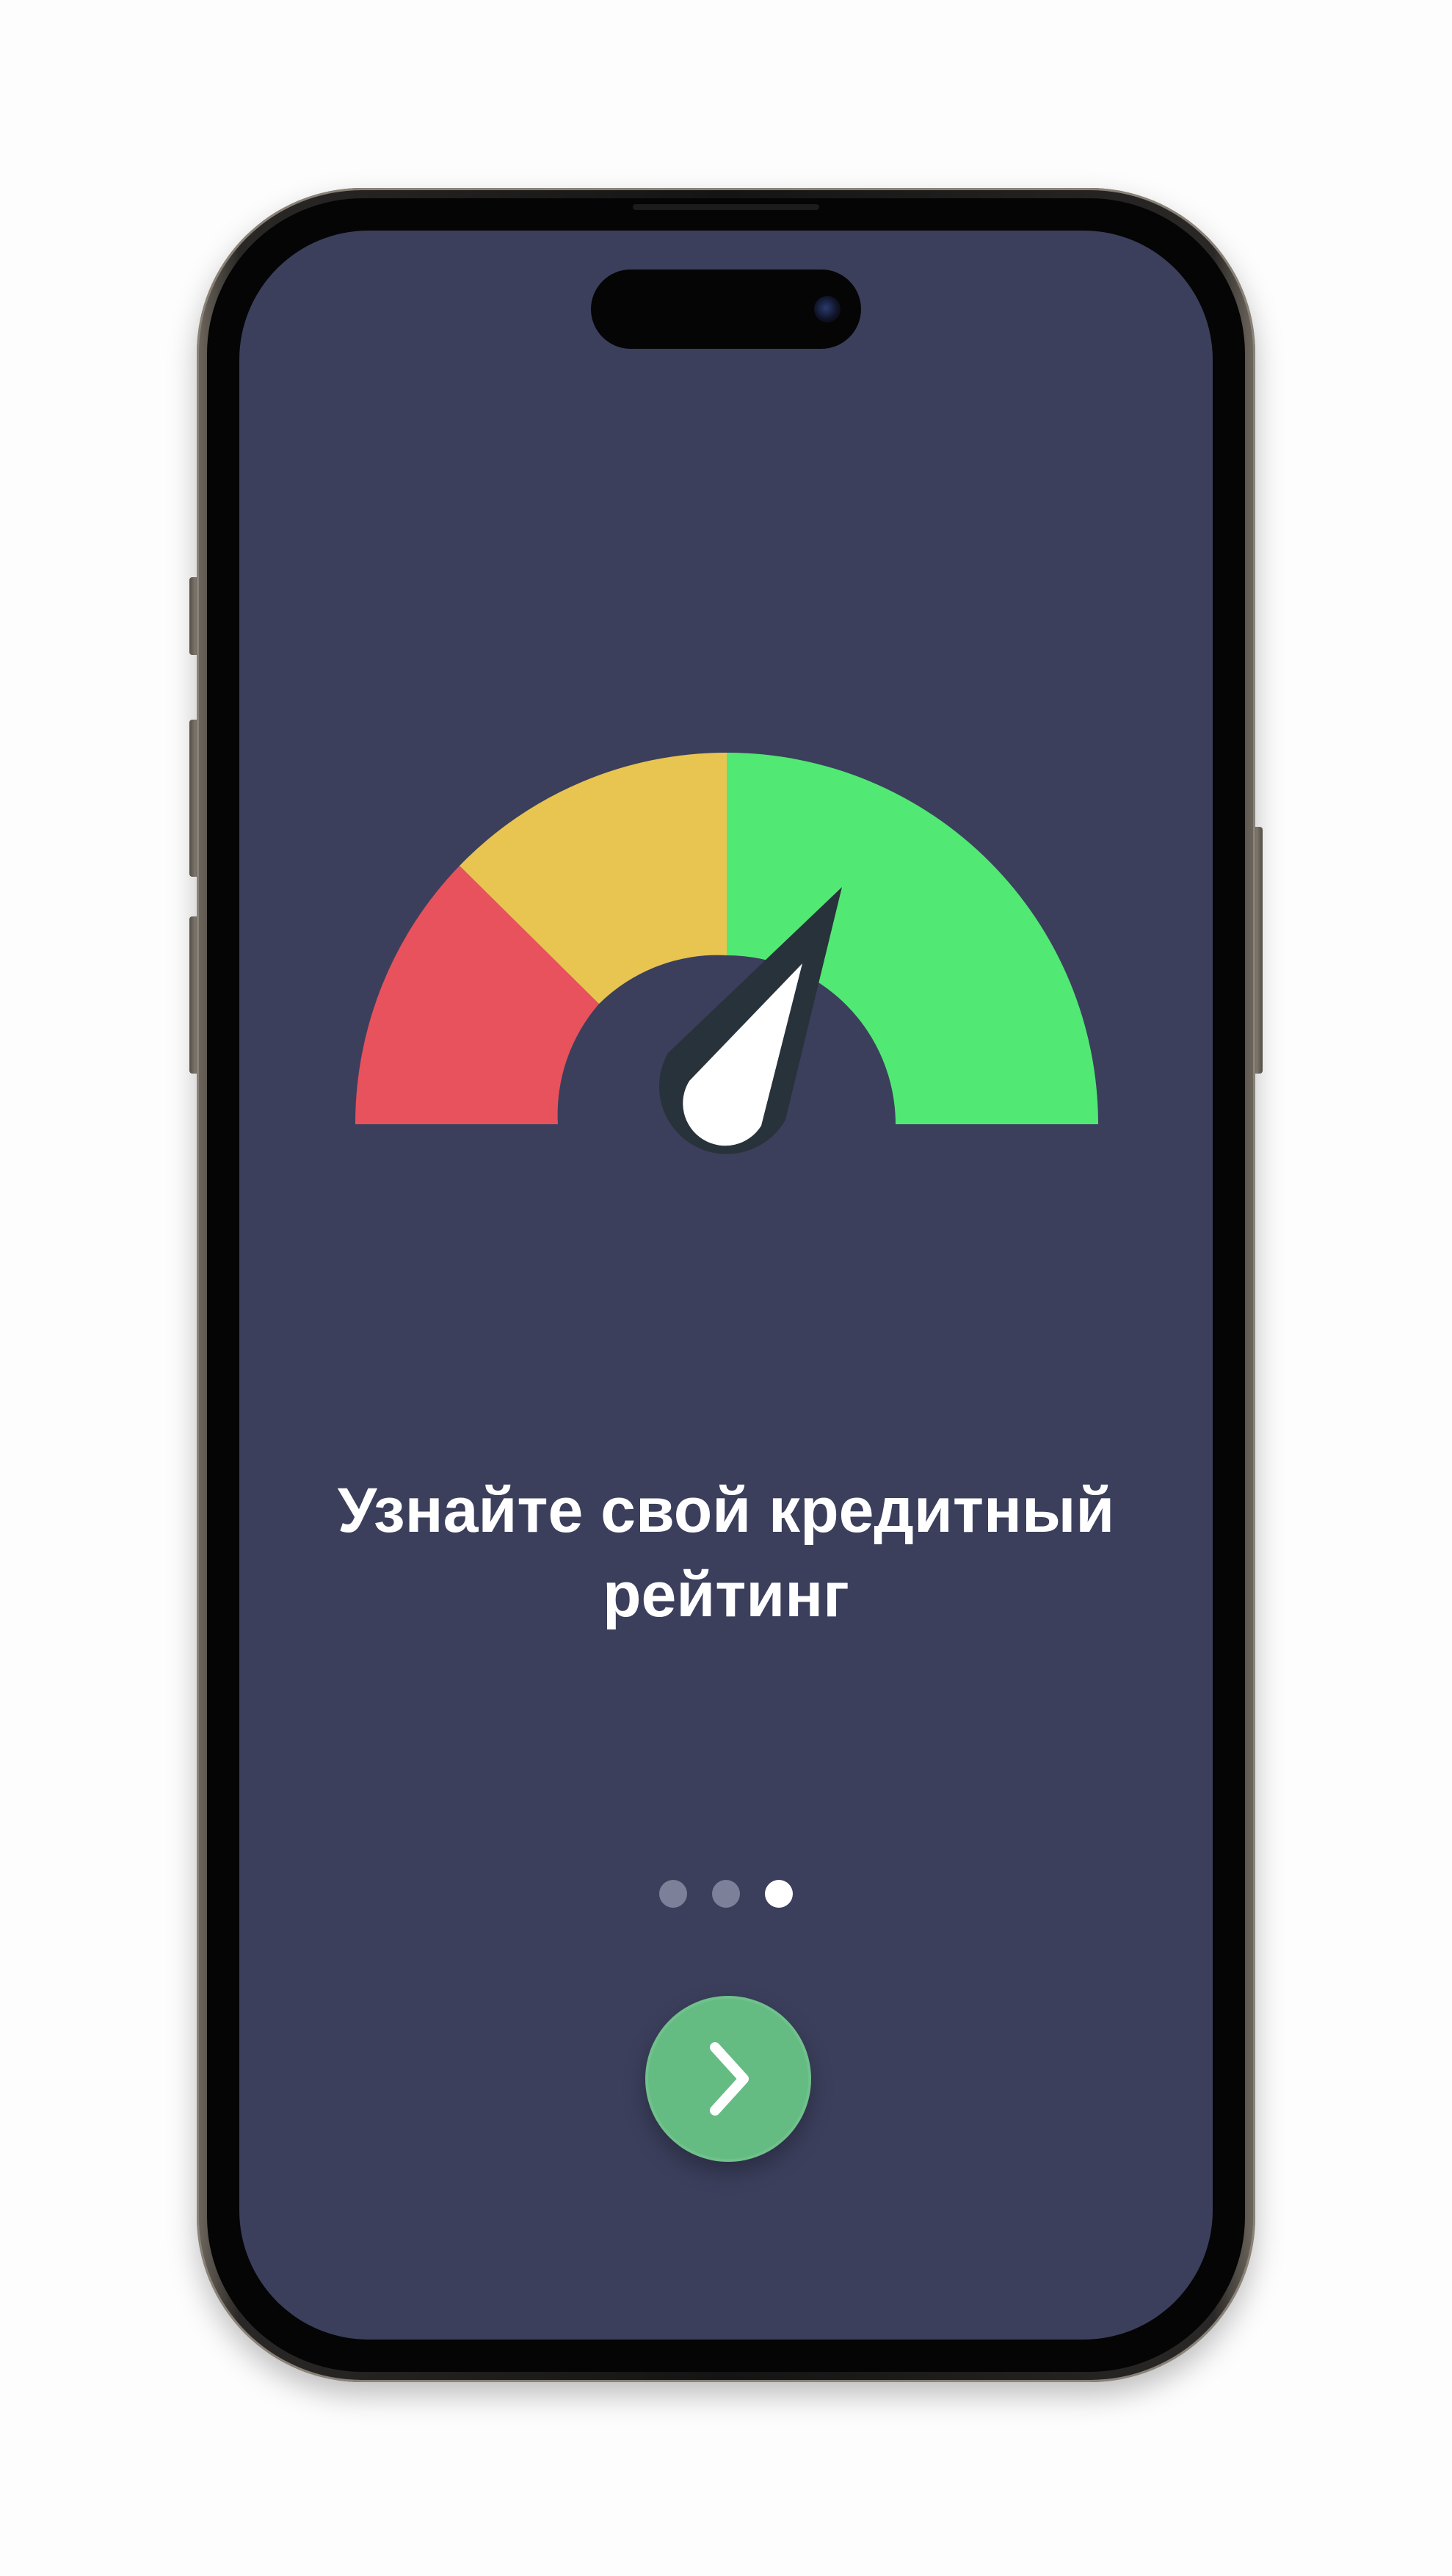 Image resolution: width=1452 pixels, height=2576 pixels. I want to click on next-button, so click(728, 2079).